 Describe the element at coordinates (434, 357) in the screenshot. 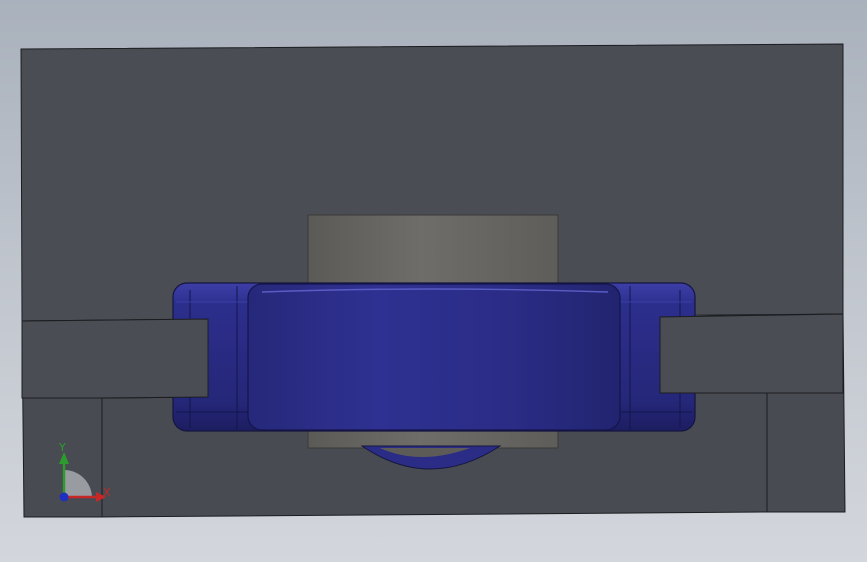

I see `housing-band` at that location.